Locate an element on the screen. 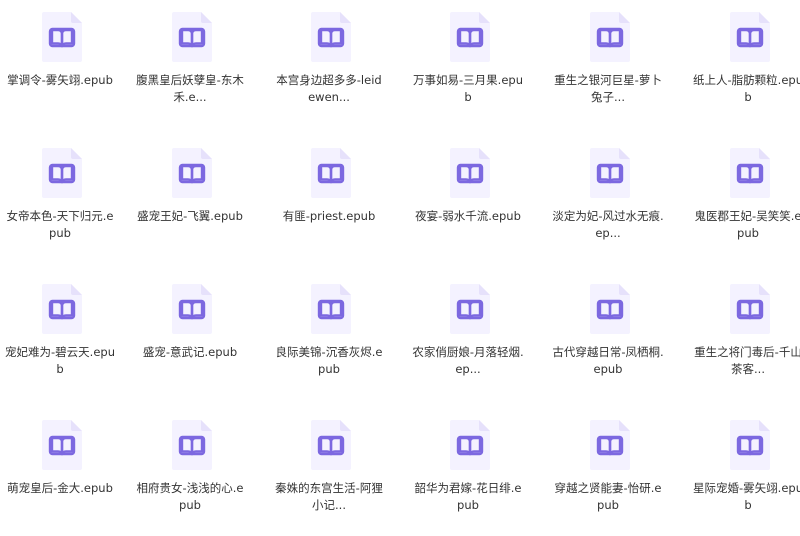 Image resolution: width=800 pixels, height=536 pixels. file-tile: 盛宠-意武记.epub is located at coordinates (190, 336).